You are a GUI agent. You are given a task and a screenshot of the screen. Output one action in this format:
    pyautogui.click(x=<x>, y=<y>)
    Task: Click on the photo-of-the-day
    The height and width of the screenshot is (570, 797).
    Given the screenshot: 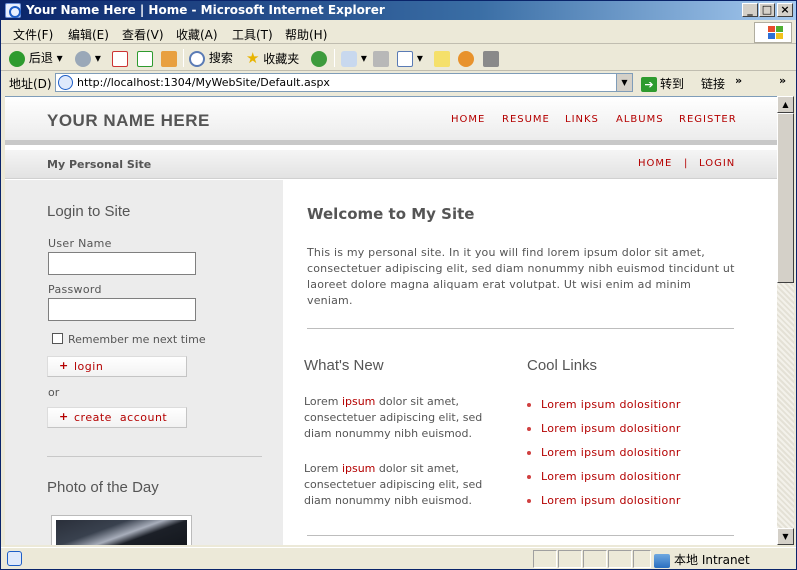 What is the action you would take?
    pyautogui.click(x=121, y=530)
    